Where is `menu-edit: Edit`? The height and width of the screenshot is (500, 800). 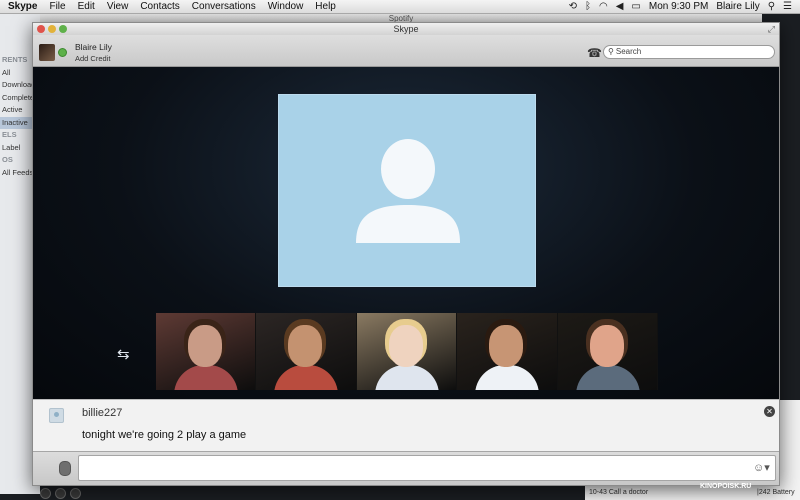 menu-edit: Edit is located at coordinates (86, 7).